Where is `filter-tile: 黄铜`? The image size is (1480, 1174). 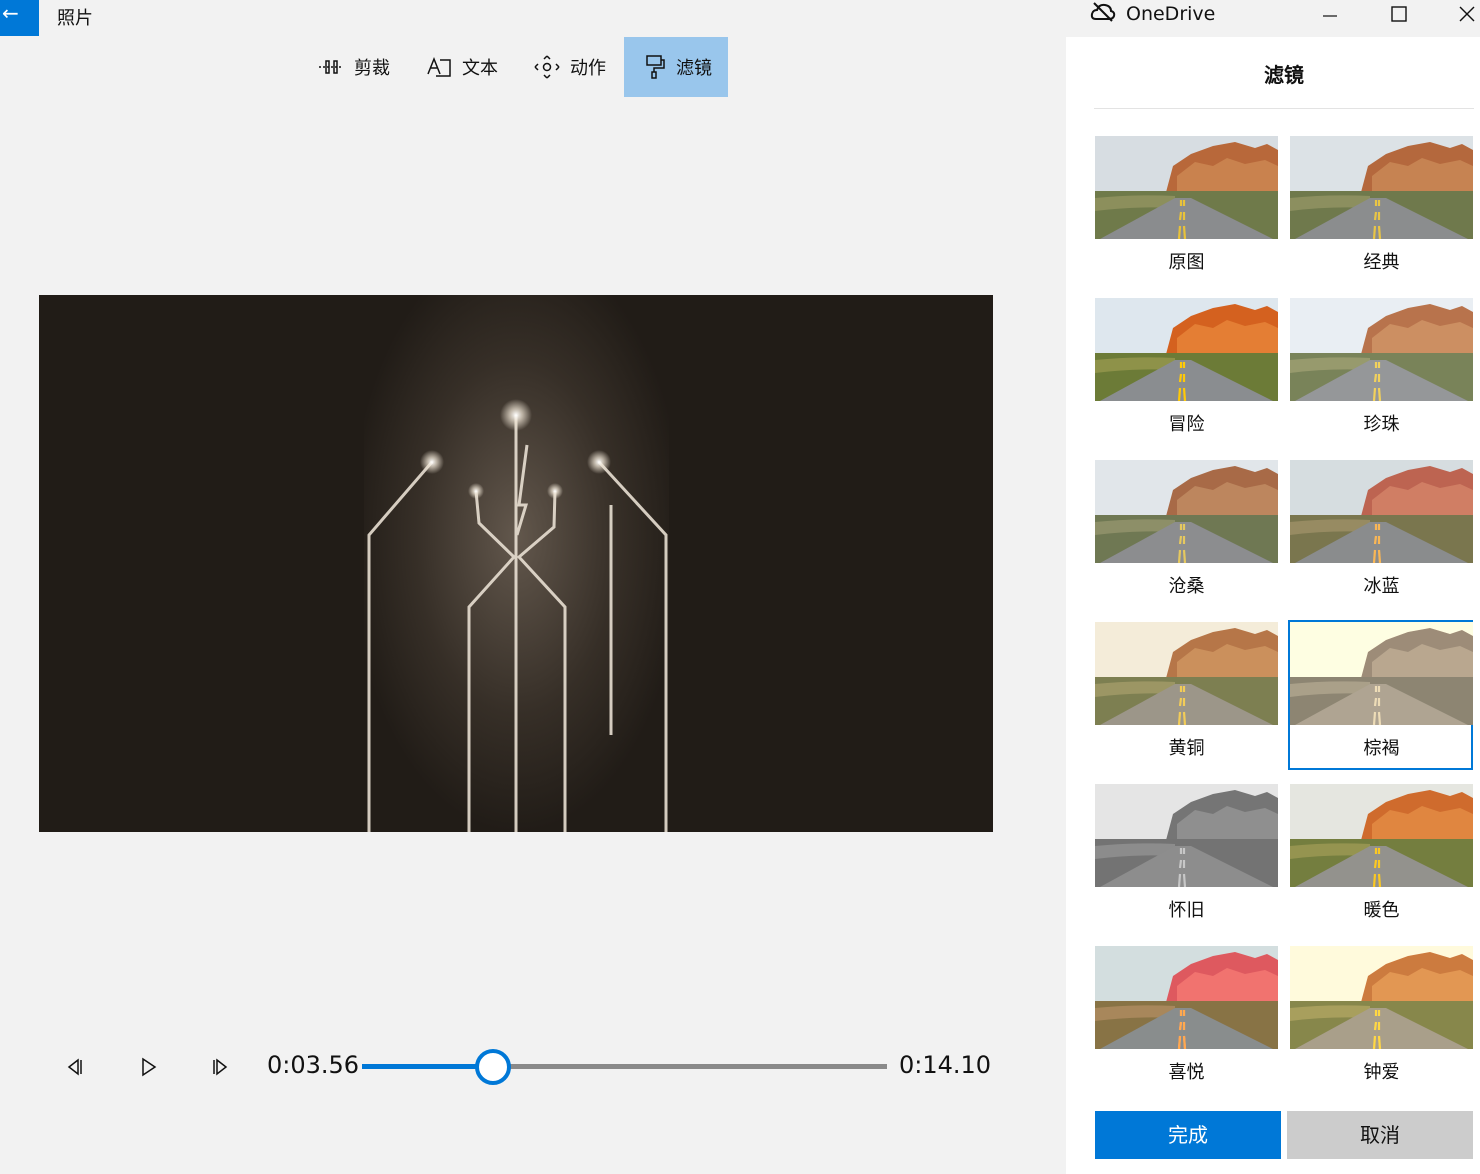
filter-tile: 黄铜 is located at coordinates (1185, 695).